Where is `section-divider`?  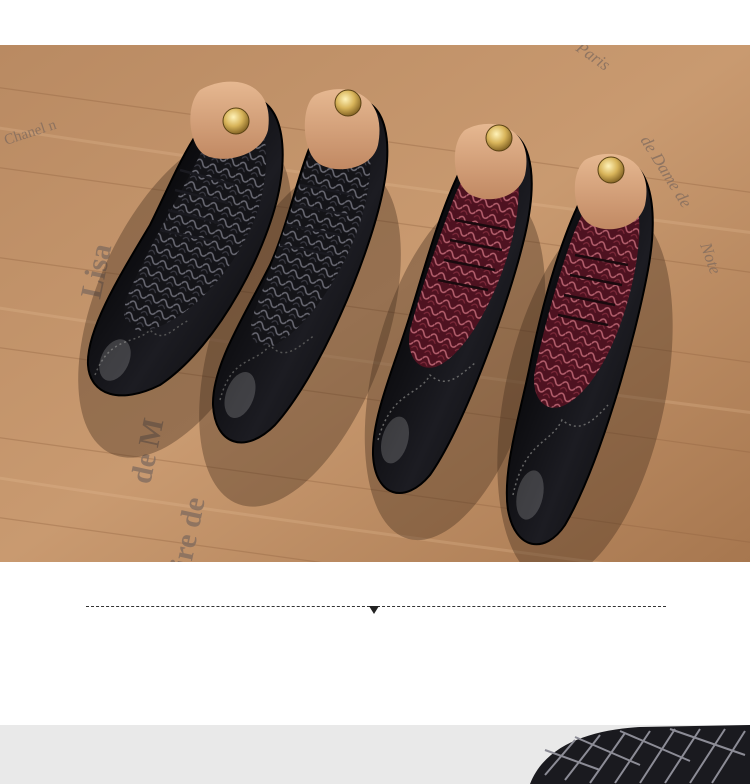 section-divider is located at coordinates (376, 611).